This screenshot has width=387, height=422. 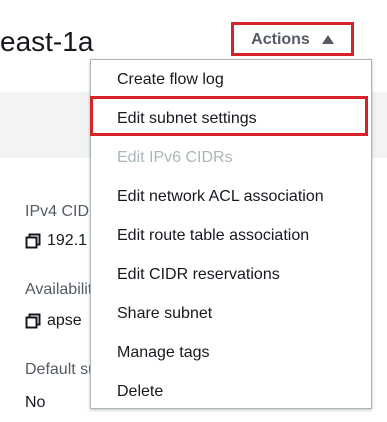 What do you see at coordinates (327, 39) in the screenshot?
I see `caret-up-icon` at bounding box center [327, 39].